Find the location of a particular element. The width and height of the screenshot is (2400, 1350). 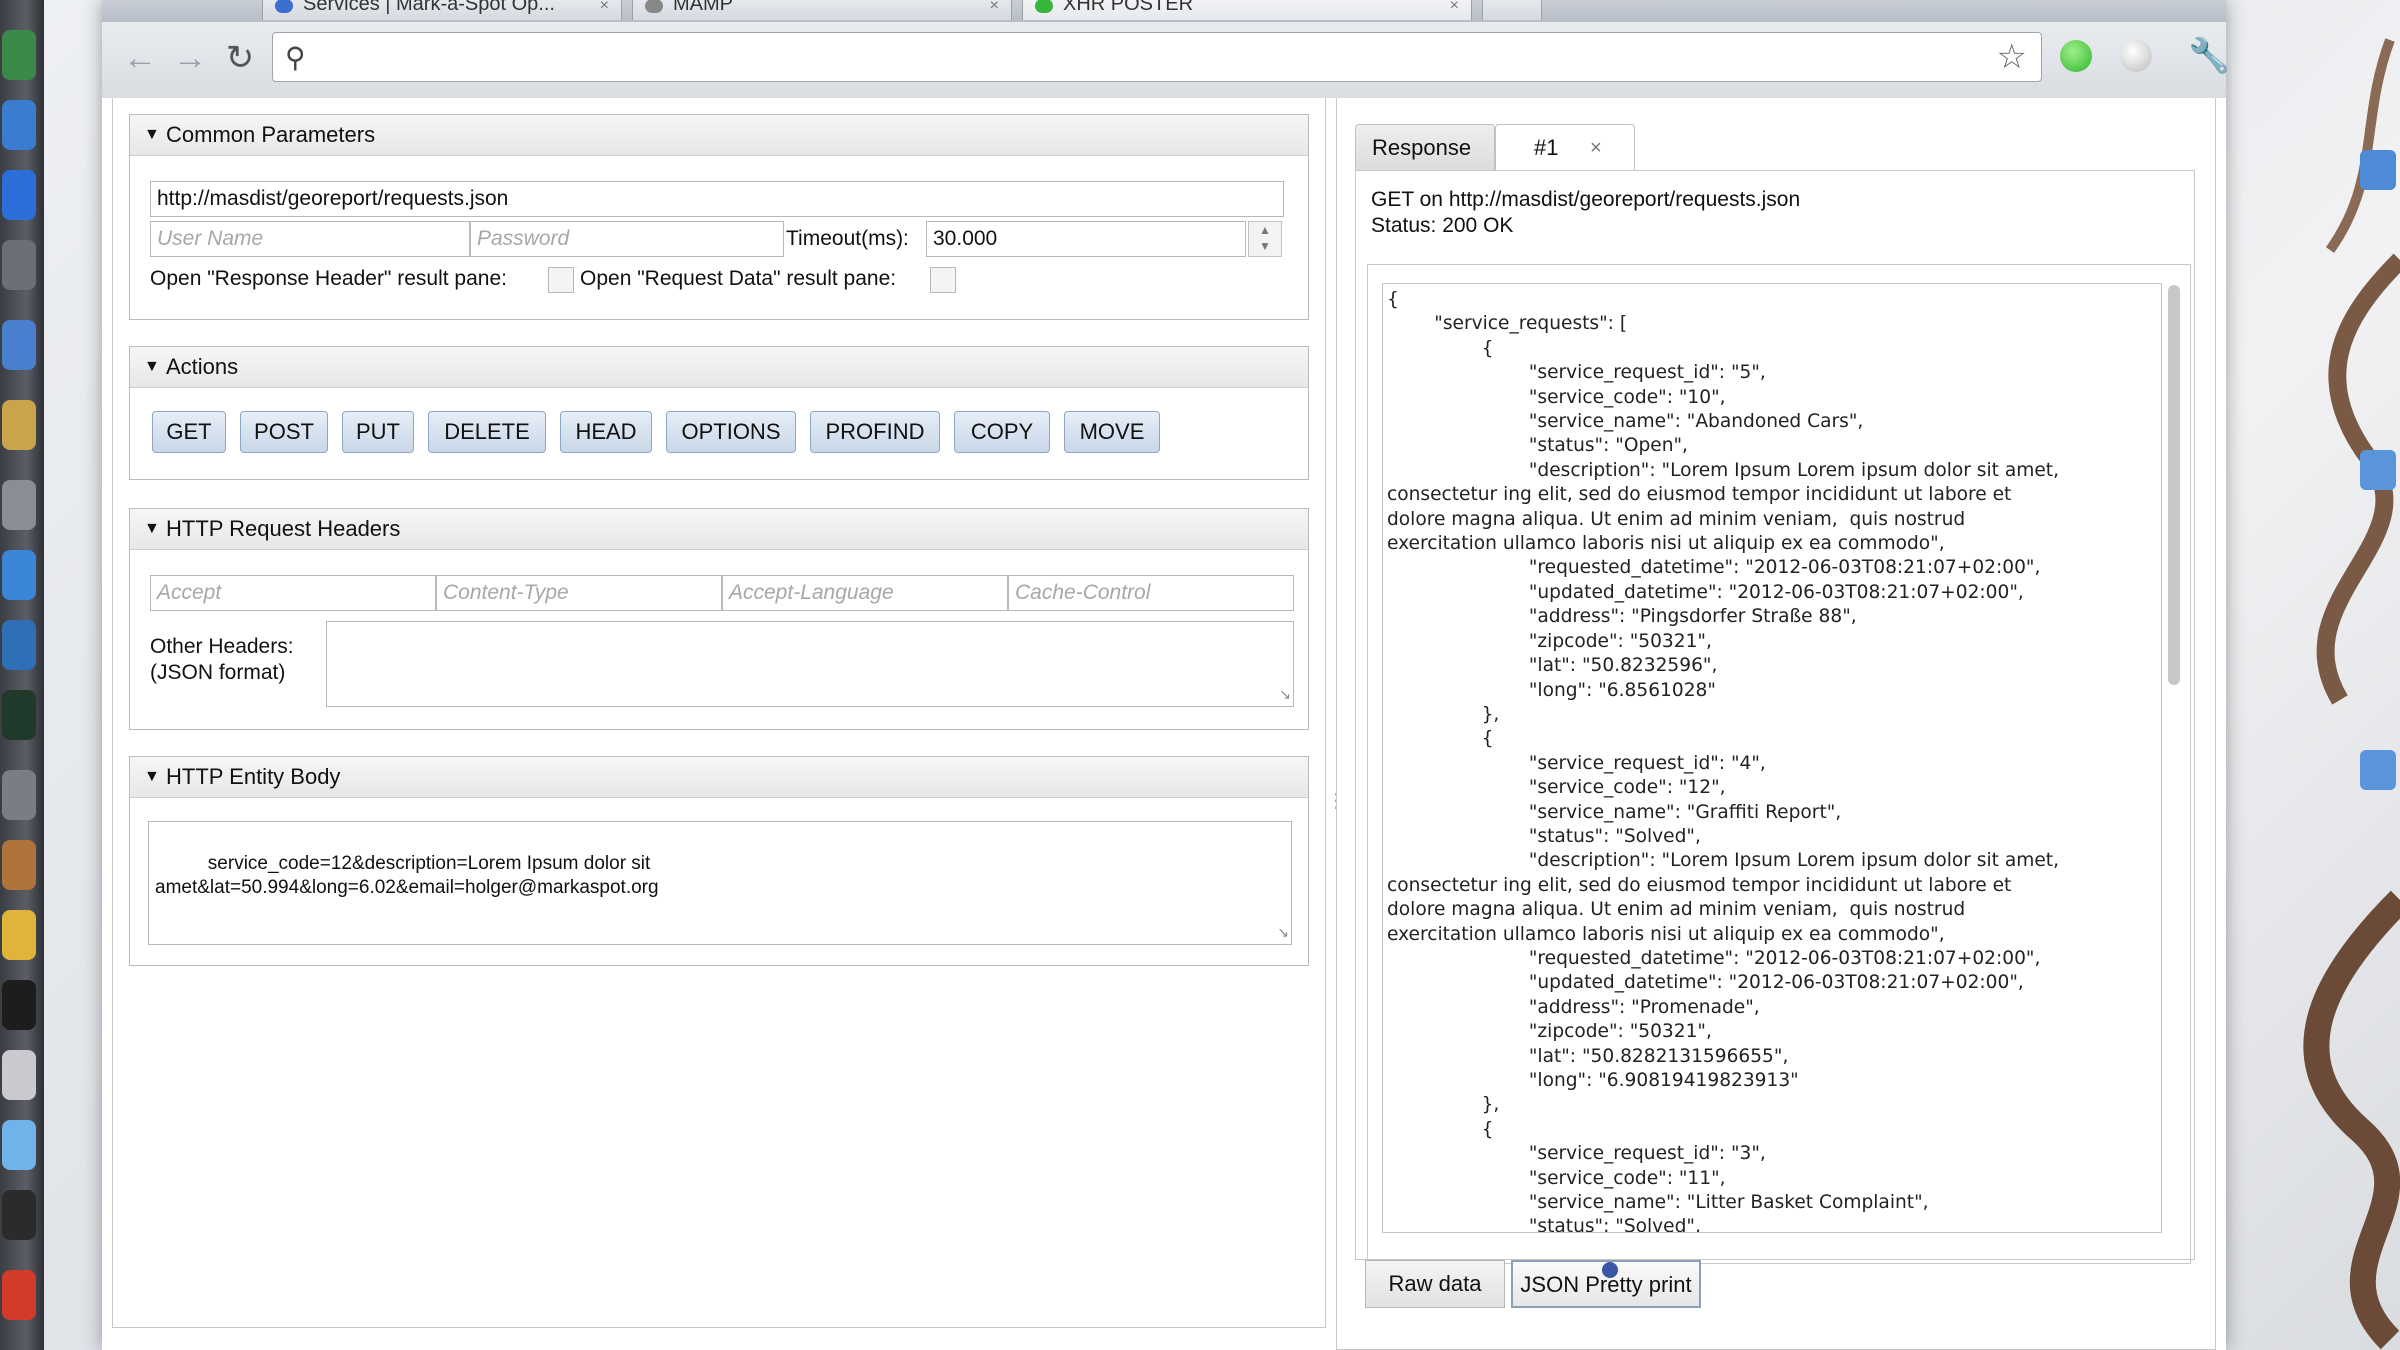

section-header: ▼ HTTP Request Headers is located at coordinates (719, 529).